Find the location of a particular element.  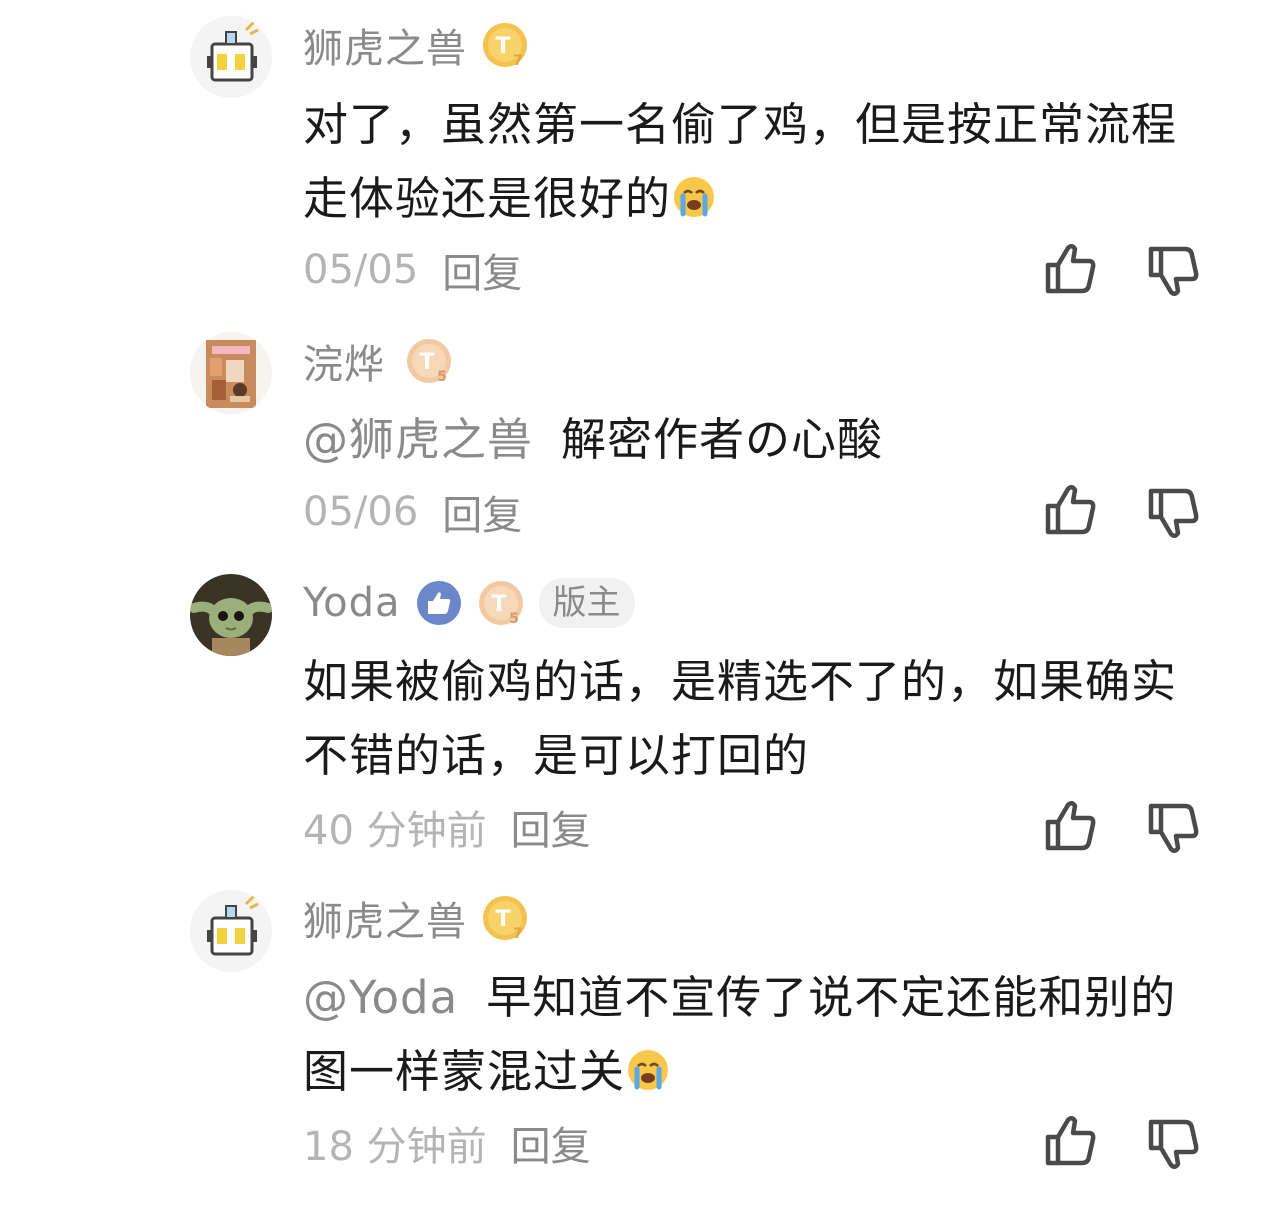

username: 浣烨 is located at coordinates (344, 361).